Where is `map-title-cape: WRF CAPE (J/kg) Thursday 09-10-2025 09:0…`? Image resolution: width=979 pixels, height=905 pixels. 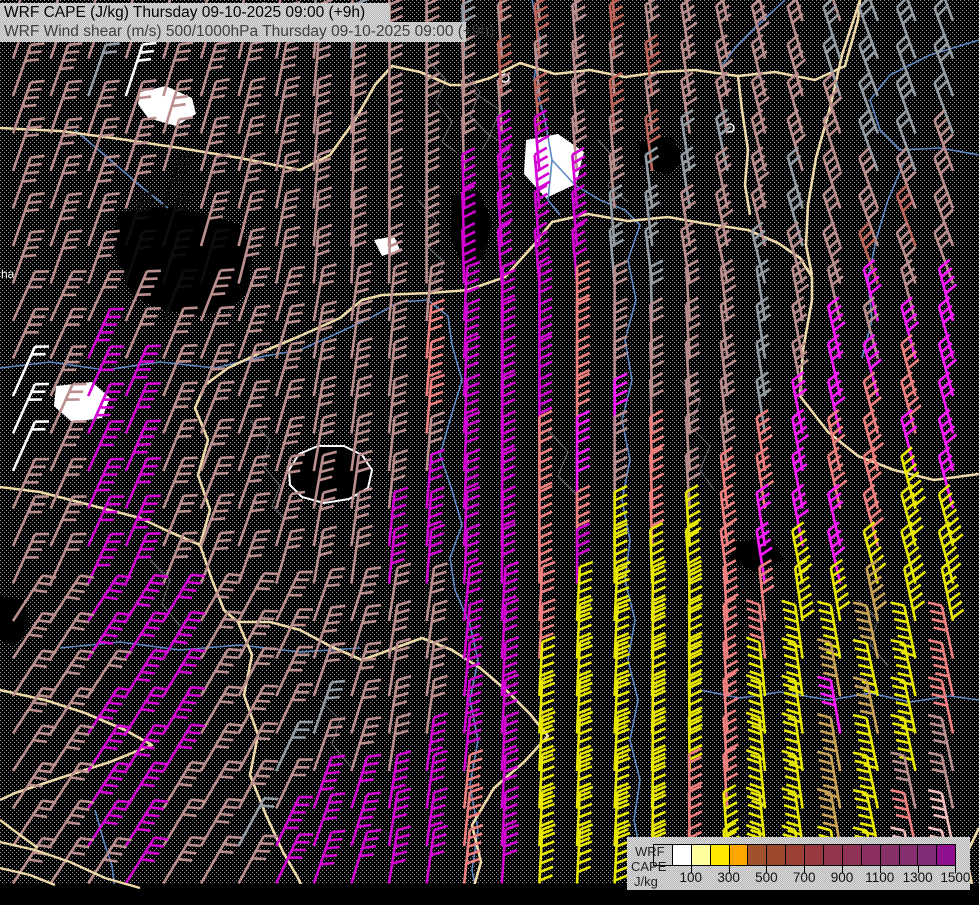
map-title-cape: WRF CAPE (J/kg) Thursday 09-10-2025 09:0… is located at coordinates (195, 12).